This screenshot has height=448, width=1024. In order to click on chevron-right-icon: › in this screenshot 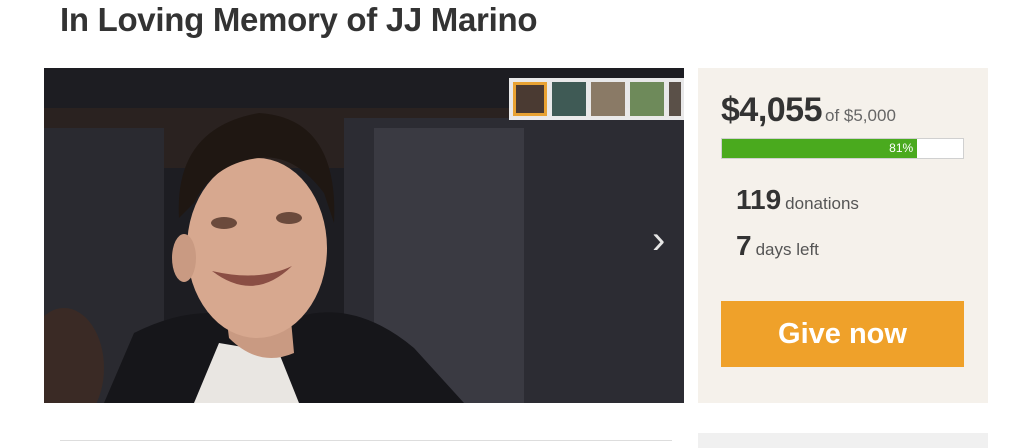, I will do `click(658, 240)`.